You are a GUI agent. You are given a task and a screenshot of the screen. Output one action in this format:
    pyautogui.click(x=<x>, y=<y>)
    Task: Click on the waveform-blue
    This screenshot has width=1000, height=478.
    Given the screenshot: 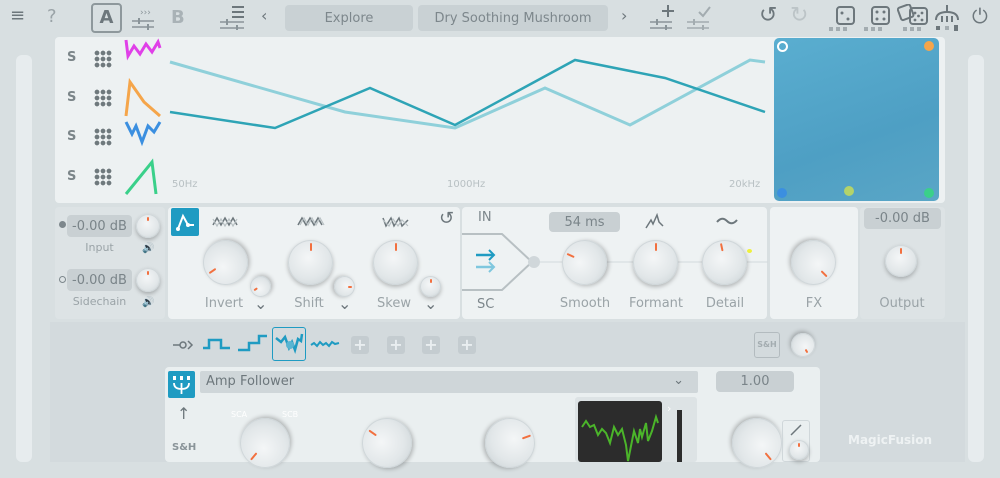 What is the action you would take?
    pyautogui.click(x=143, y=134)
    